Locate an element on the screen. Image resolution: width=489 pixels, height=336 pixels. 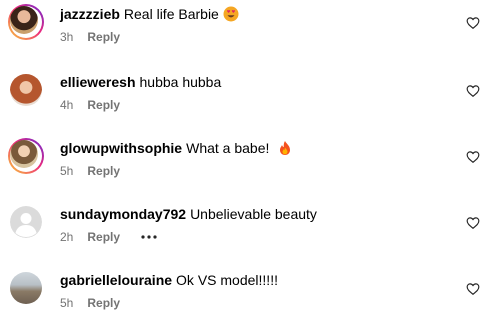
comment-text: hubba hubba is located at coordinates (180, 82).